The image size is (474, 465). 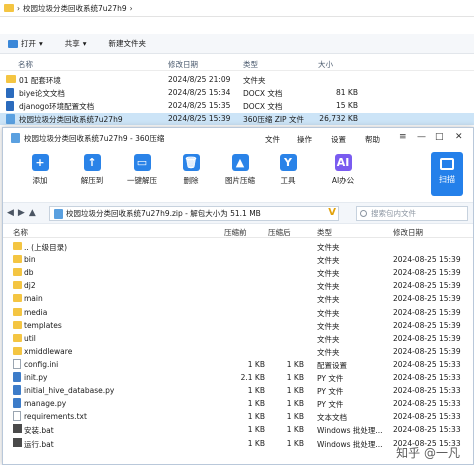 I want to click on scan-button: 扫描, so click(x=447, y=174).